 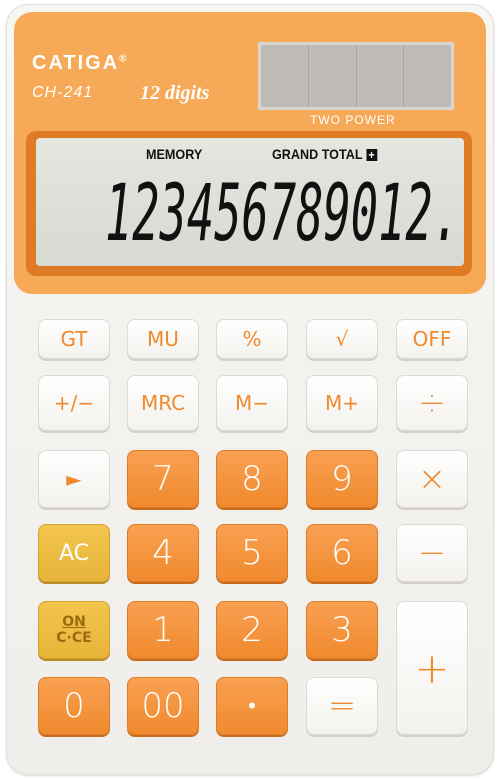 I want to click on plus-minus-key: +/−, so click(x=74, y=403).